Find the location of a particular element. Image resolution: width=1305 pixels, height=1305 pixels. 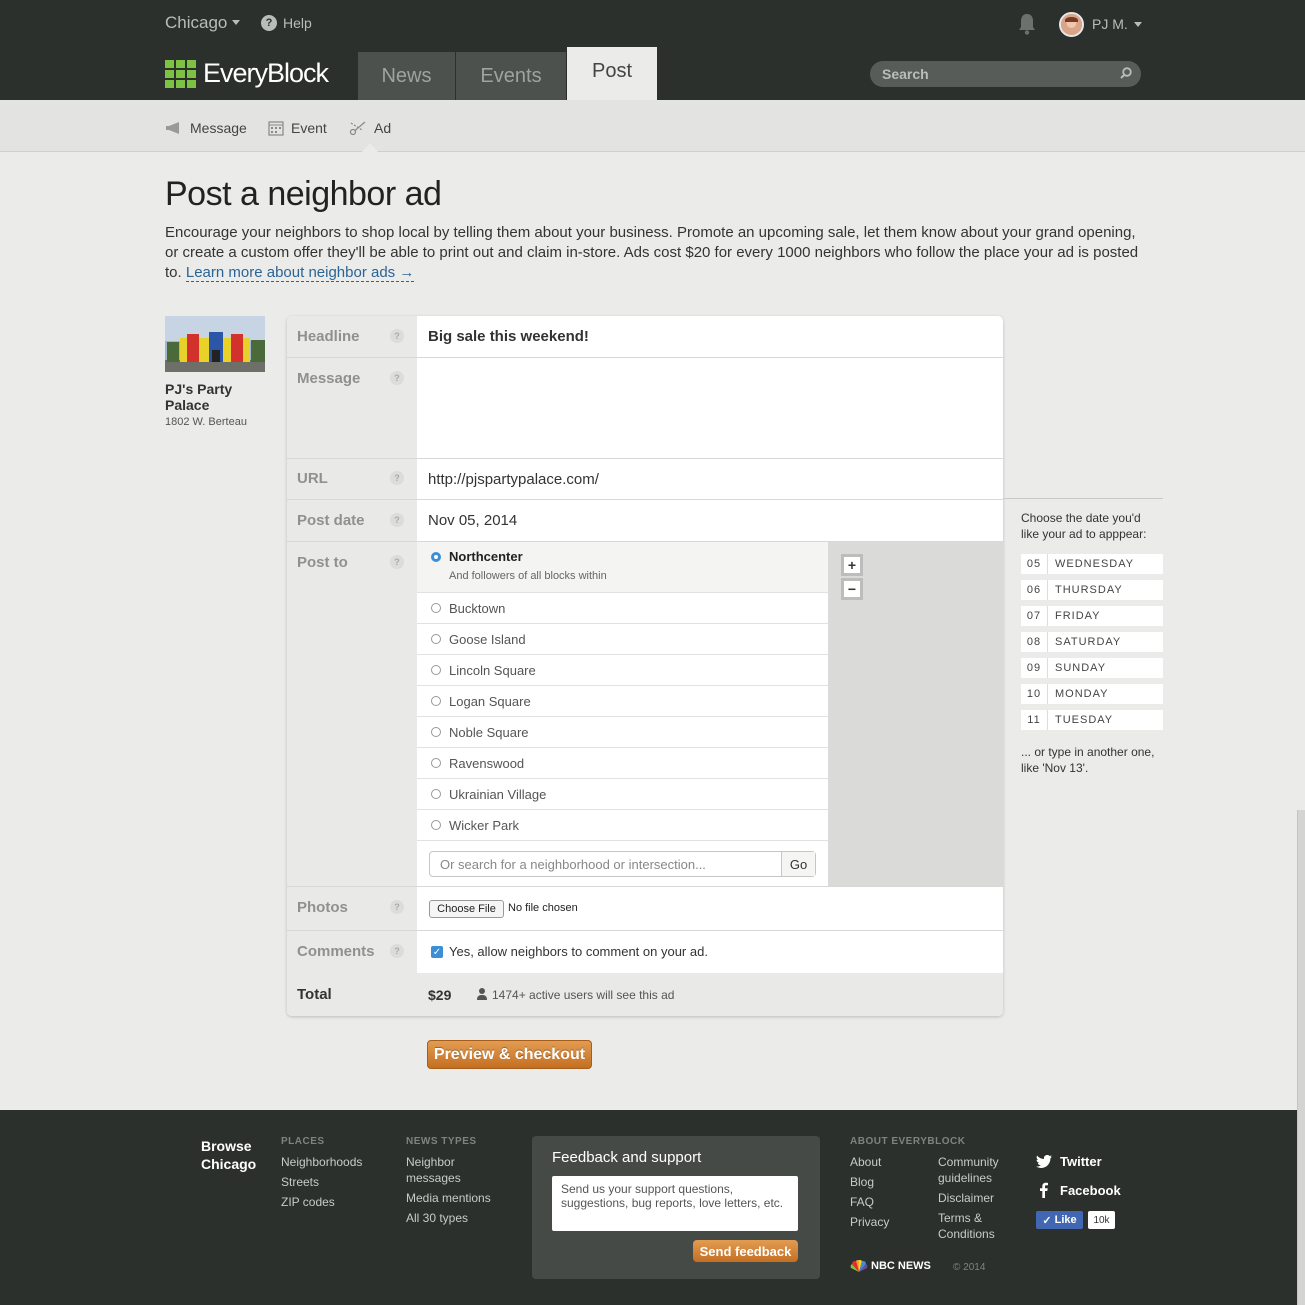

footer-link-zip-codes: ZIP codes is located at coordinates (308, 1202).